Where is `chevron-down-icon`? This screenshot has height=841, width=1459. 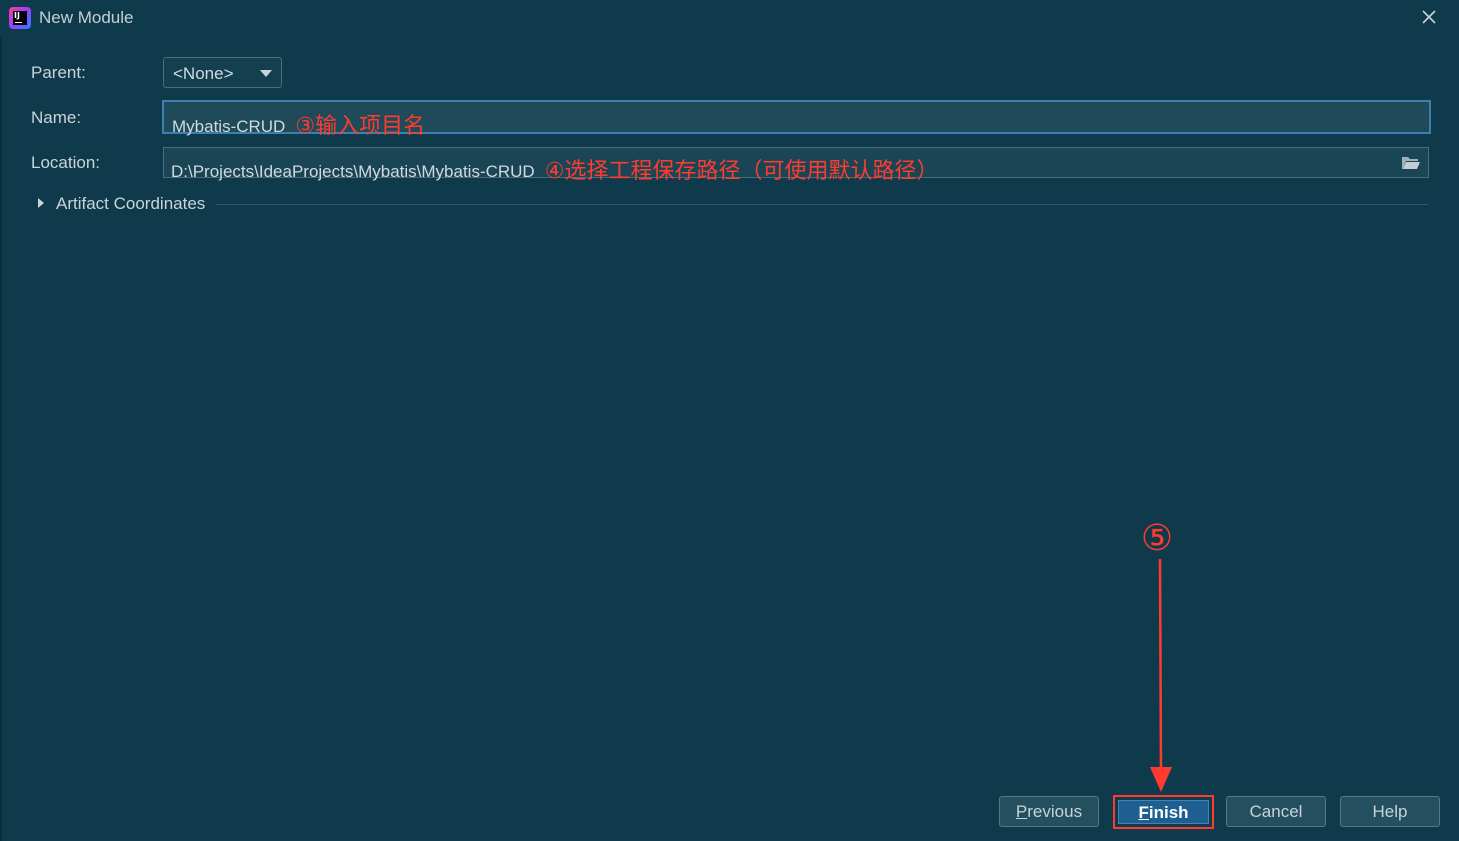
chevron-down-icon is located at coordinates (266, 73).